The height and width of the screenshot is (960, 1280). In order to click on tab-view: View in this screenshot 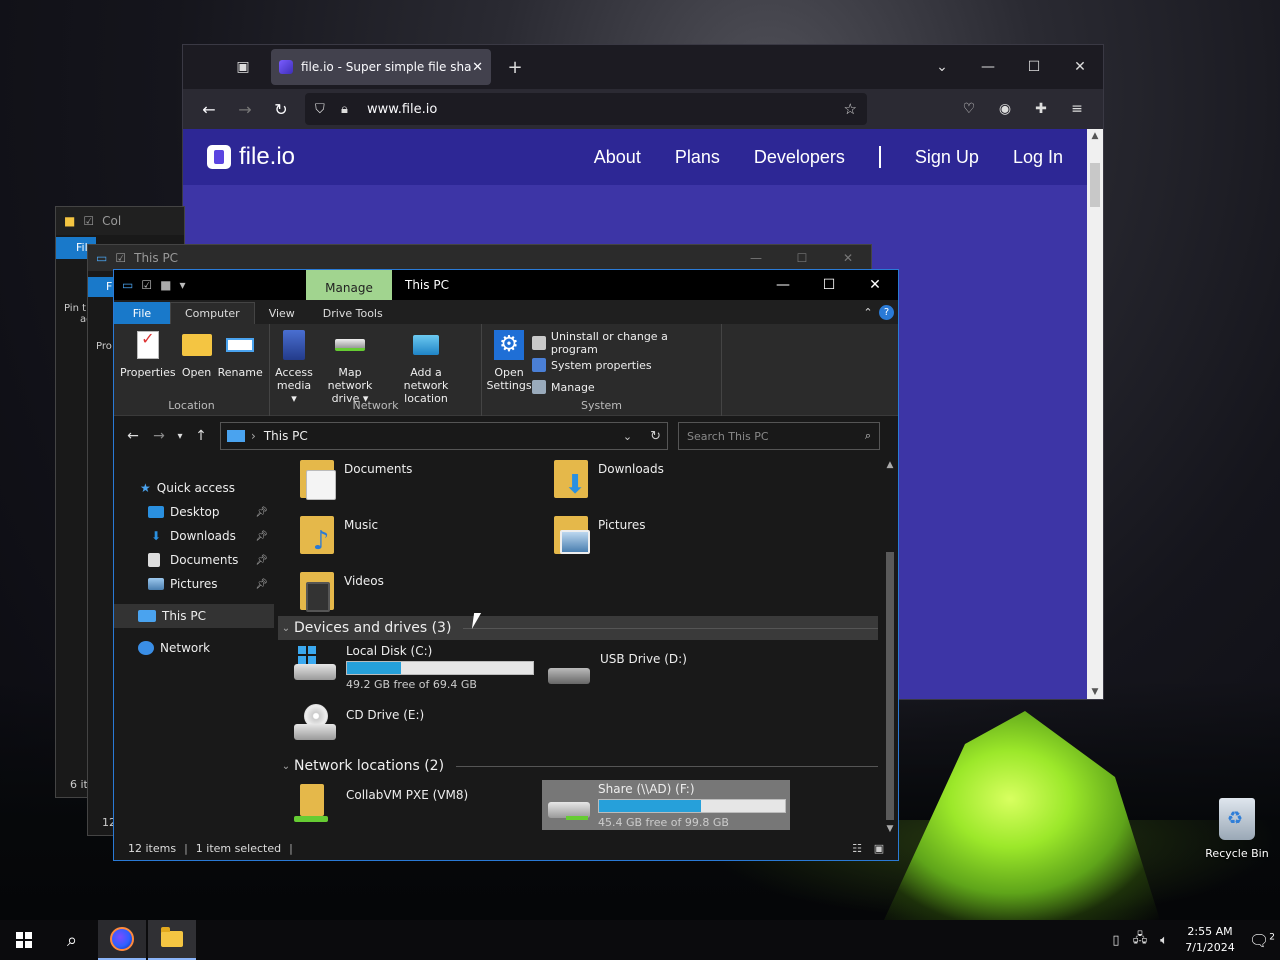, I will do `click(282, 313)`.